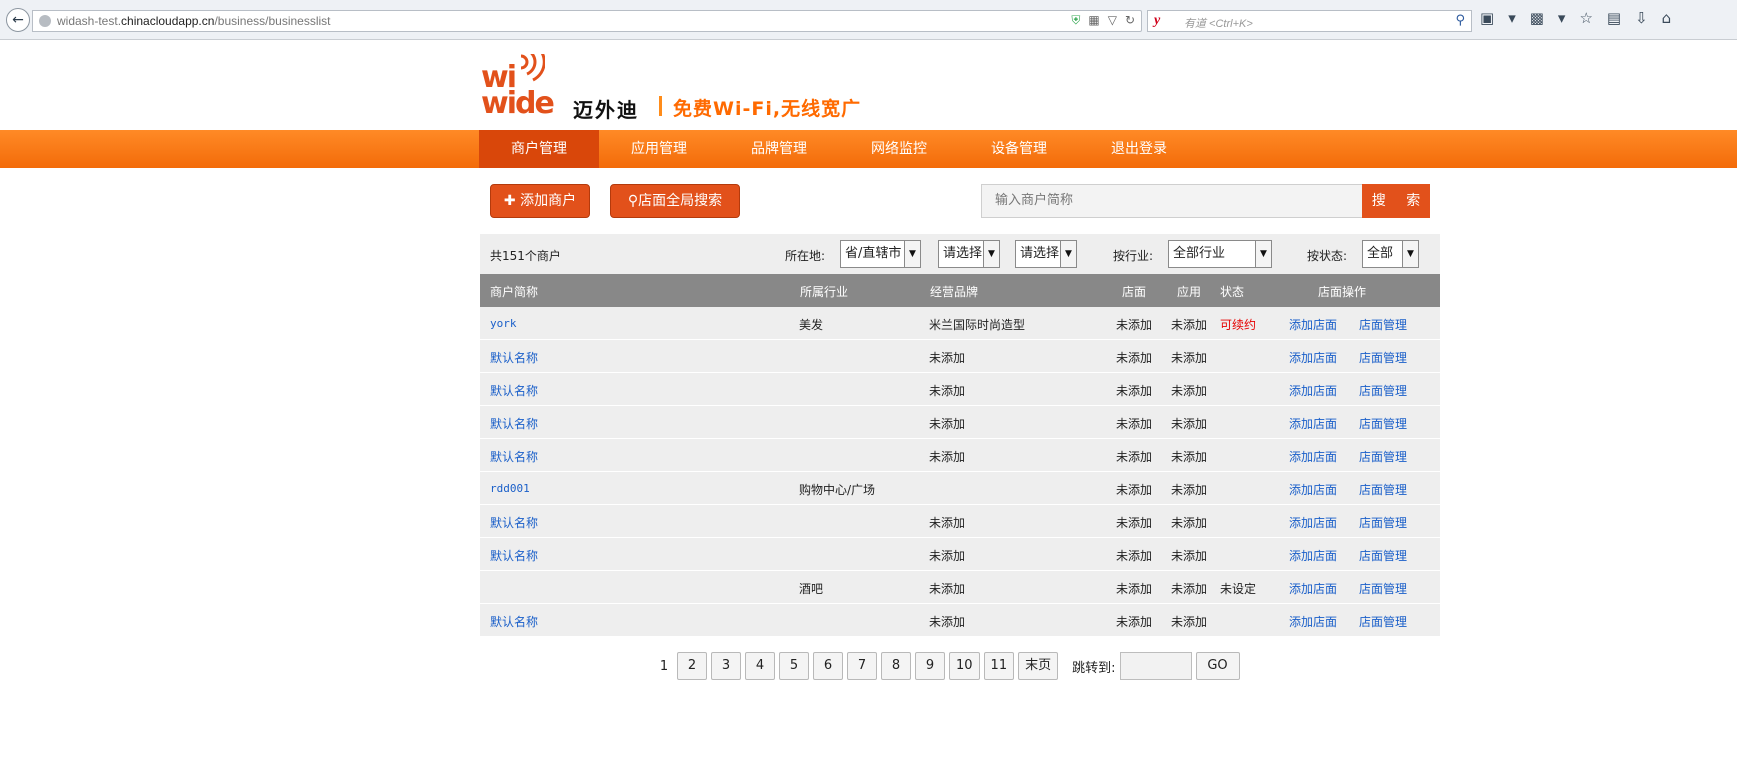 Image resolution: width=1737 pixels, height=784 pixels. Describe the element at coordinates (1112, 20) in the screenshot. I see `dropdown-arrow-icon: ▽` at that location.